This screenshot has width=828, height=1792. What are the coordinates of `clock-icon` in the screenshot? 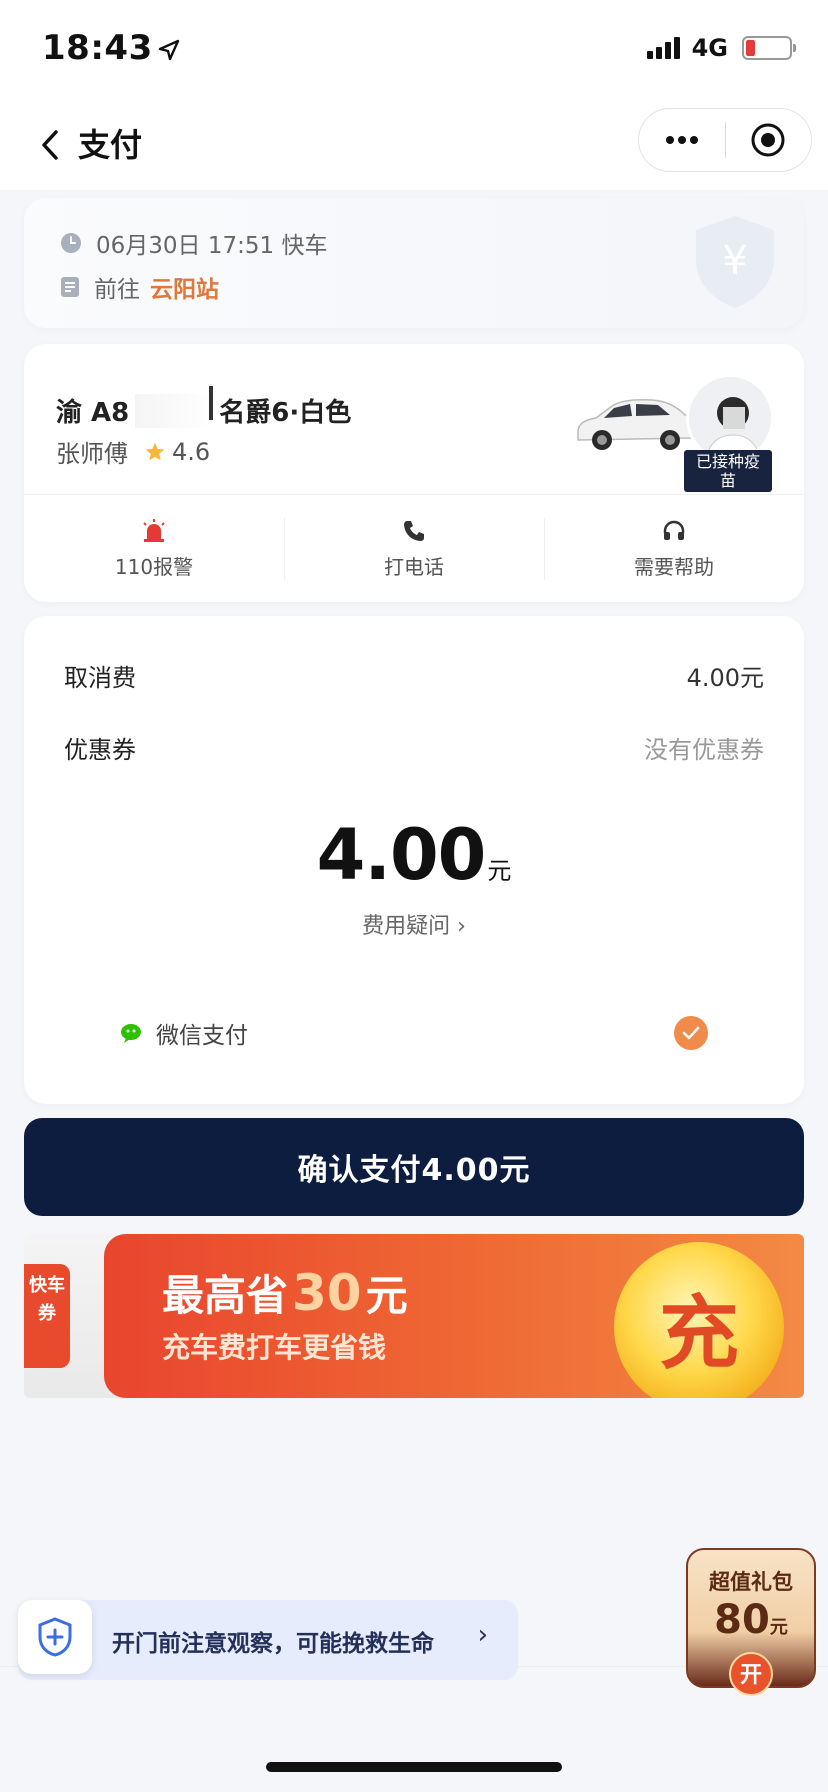 It's located at (71, 243).